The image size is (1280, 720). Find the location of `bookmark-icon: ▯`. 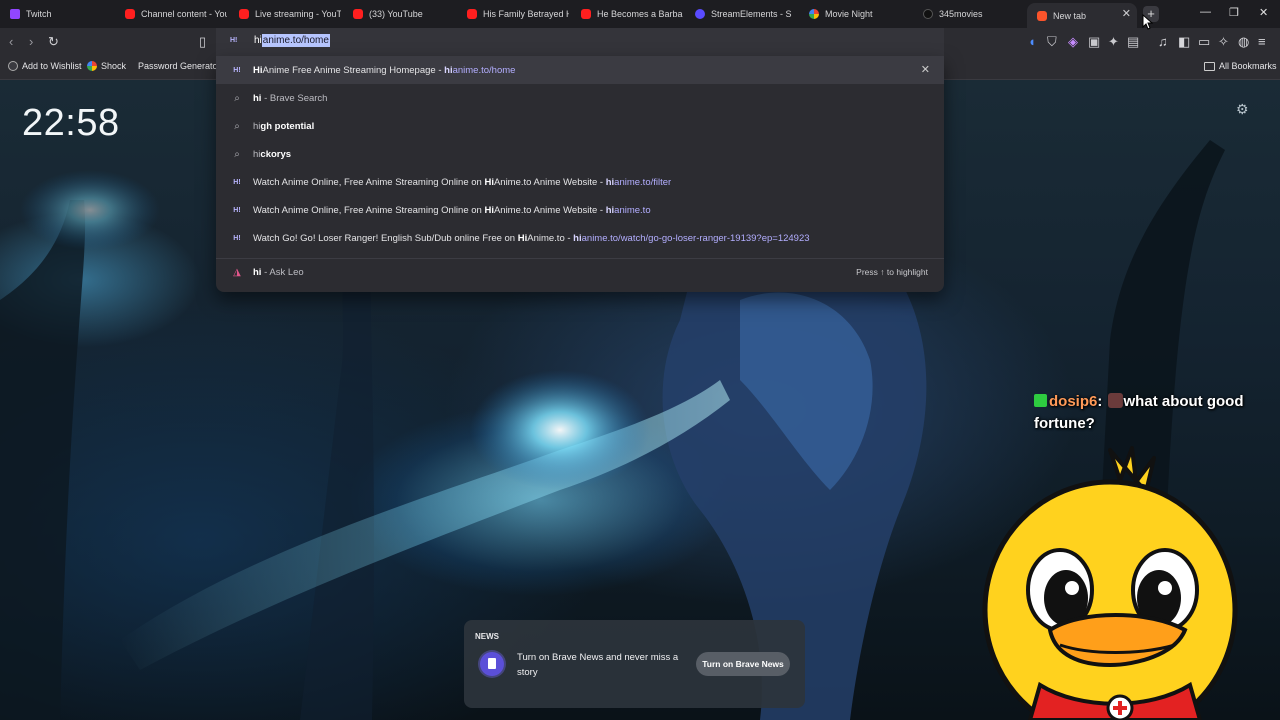

bookmark-icon: ▯ is located at coordinates (202, 42).